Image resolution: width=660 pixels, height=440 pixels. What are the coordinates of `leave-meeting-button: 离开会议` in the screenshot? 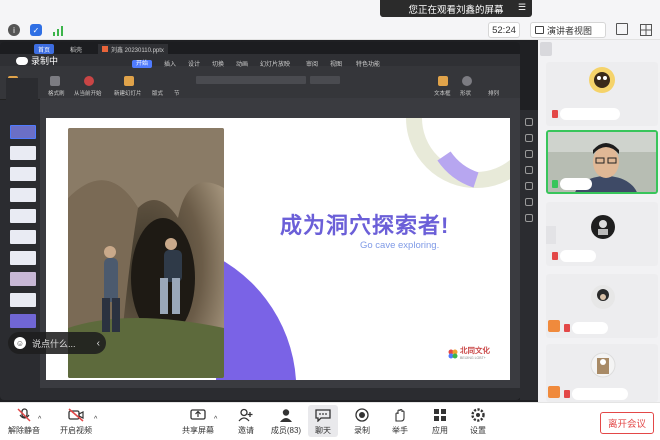 It's located at (627, 423).